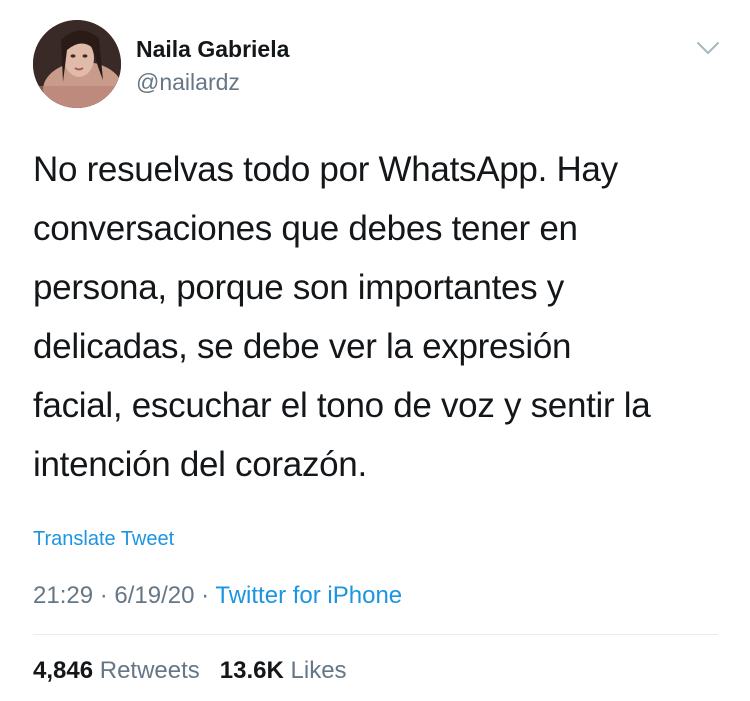  Describe the element at coordinates (251, 670) in the screenshot. I see `likes-count: 13.6K` at that location.